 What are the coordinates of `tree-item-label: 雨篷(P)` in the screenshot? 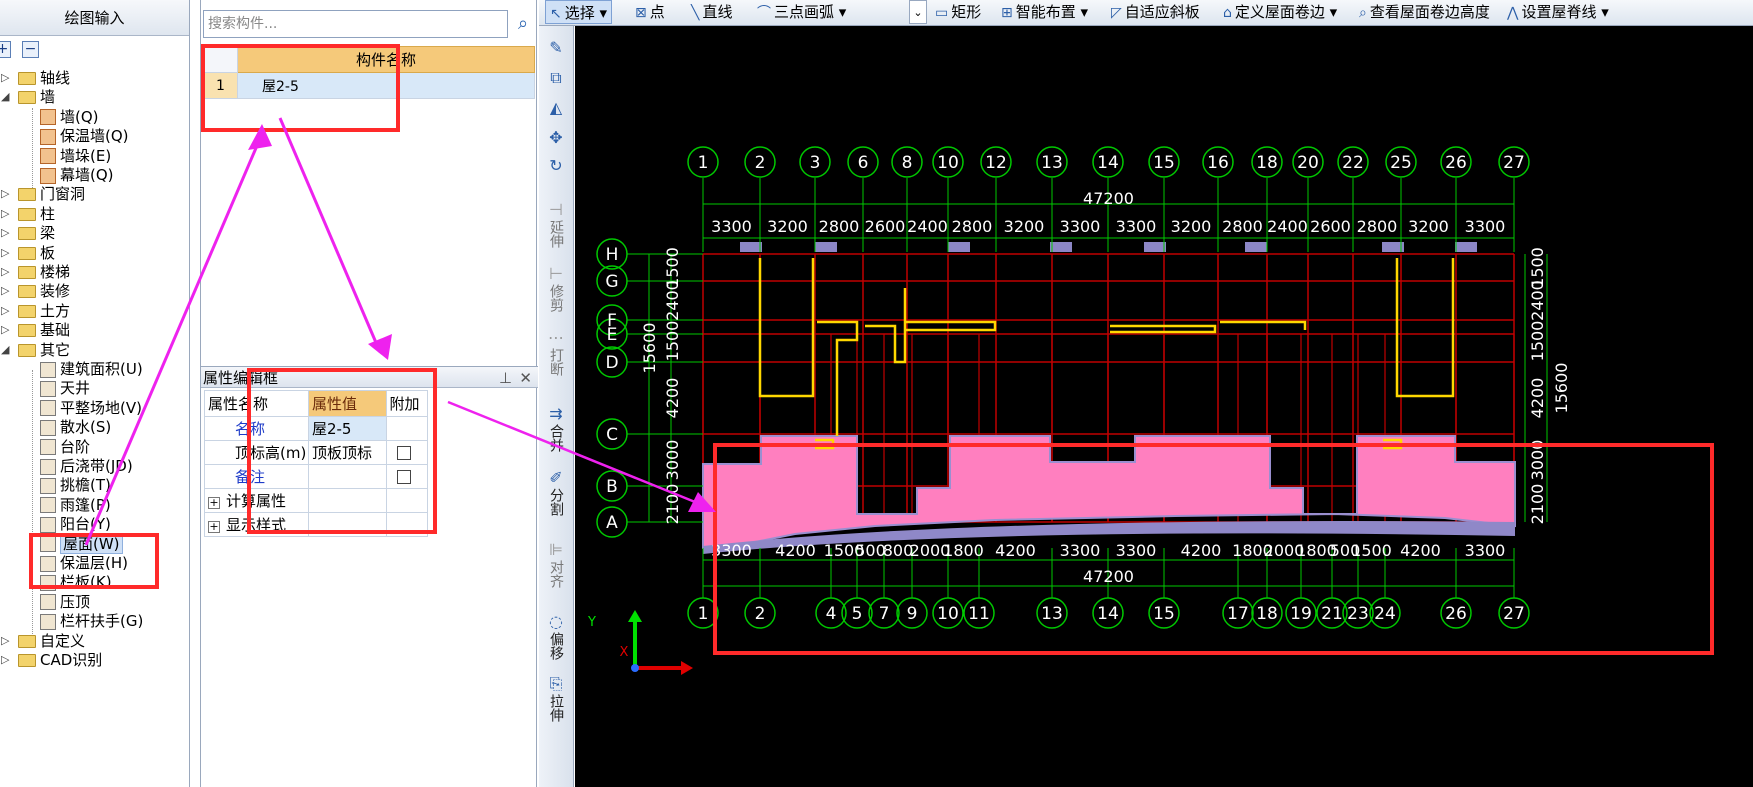 It's located at (85, 504).